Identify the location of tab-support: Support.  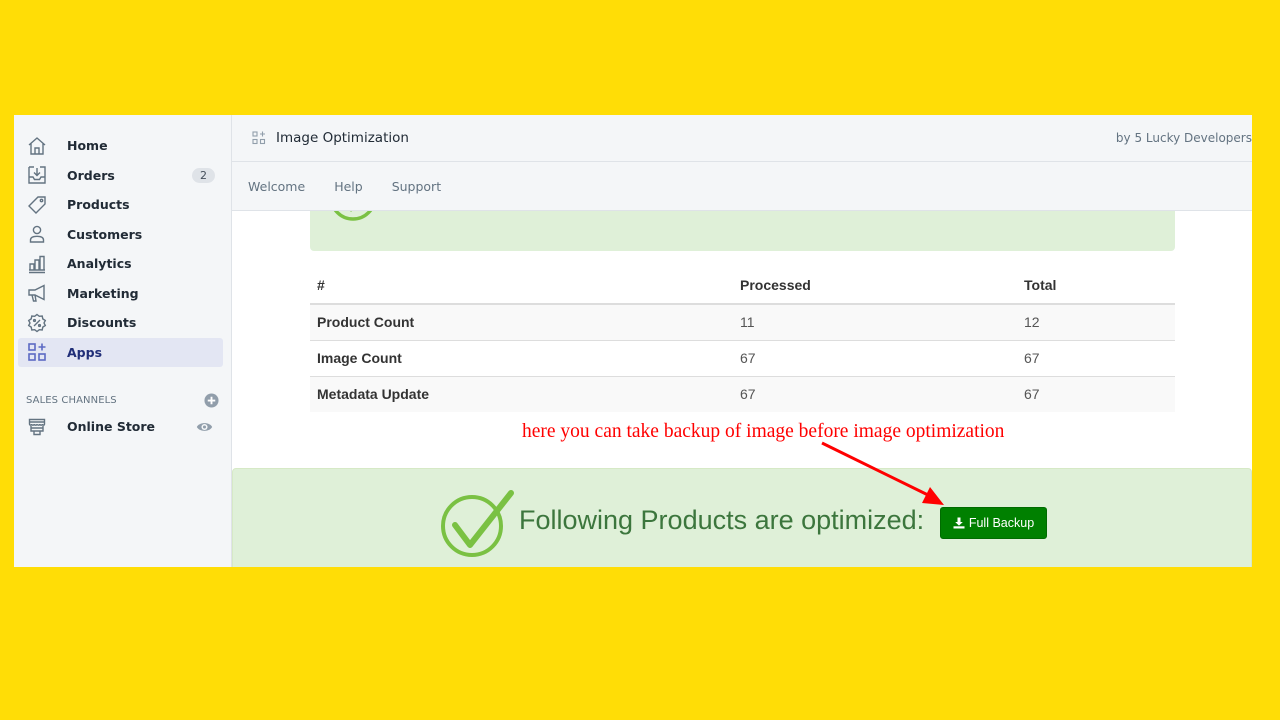
(416, 186).